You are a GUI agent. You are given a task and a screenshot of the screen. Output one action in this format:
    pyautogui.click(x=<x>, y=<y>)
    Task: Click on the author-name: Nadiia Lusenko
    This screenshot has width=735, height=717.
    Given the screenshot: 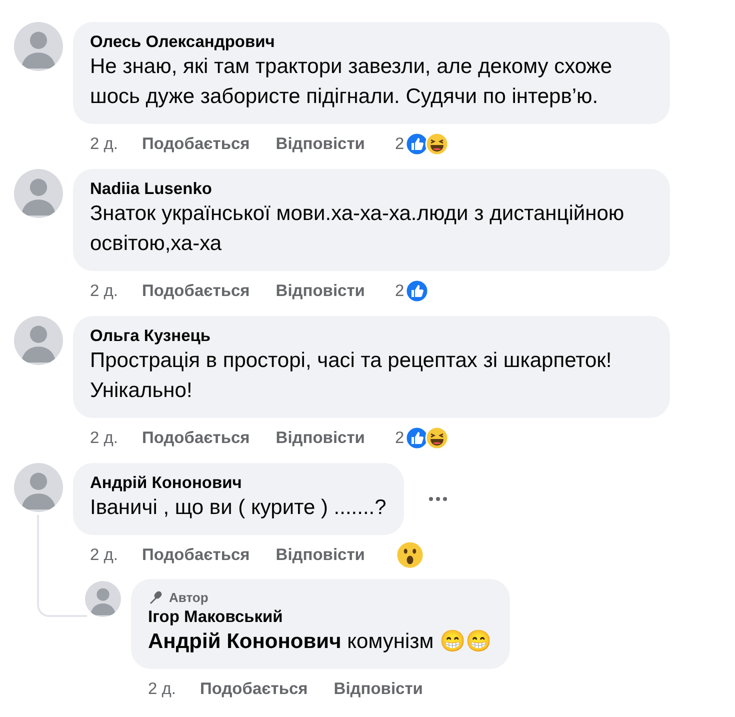 What is the action you would take?
    pyautogui.click(x=371, y=189)
    